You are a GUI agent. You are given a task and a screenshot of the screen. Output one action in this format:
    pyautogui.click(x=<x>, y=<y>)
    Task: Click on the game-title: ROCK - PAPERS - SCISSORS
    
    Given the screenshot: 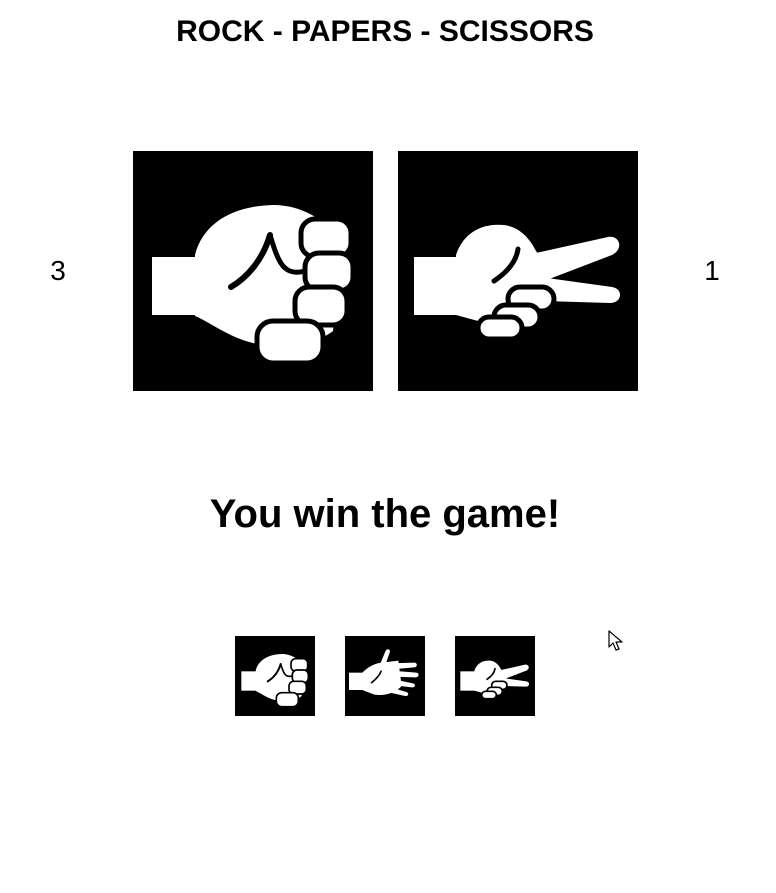 What is the action you would take?
    pyautogui.click(x=385, y=31)
    